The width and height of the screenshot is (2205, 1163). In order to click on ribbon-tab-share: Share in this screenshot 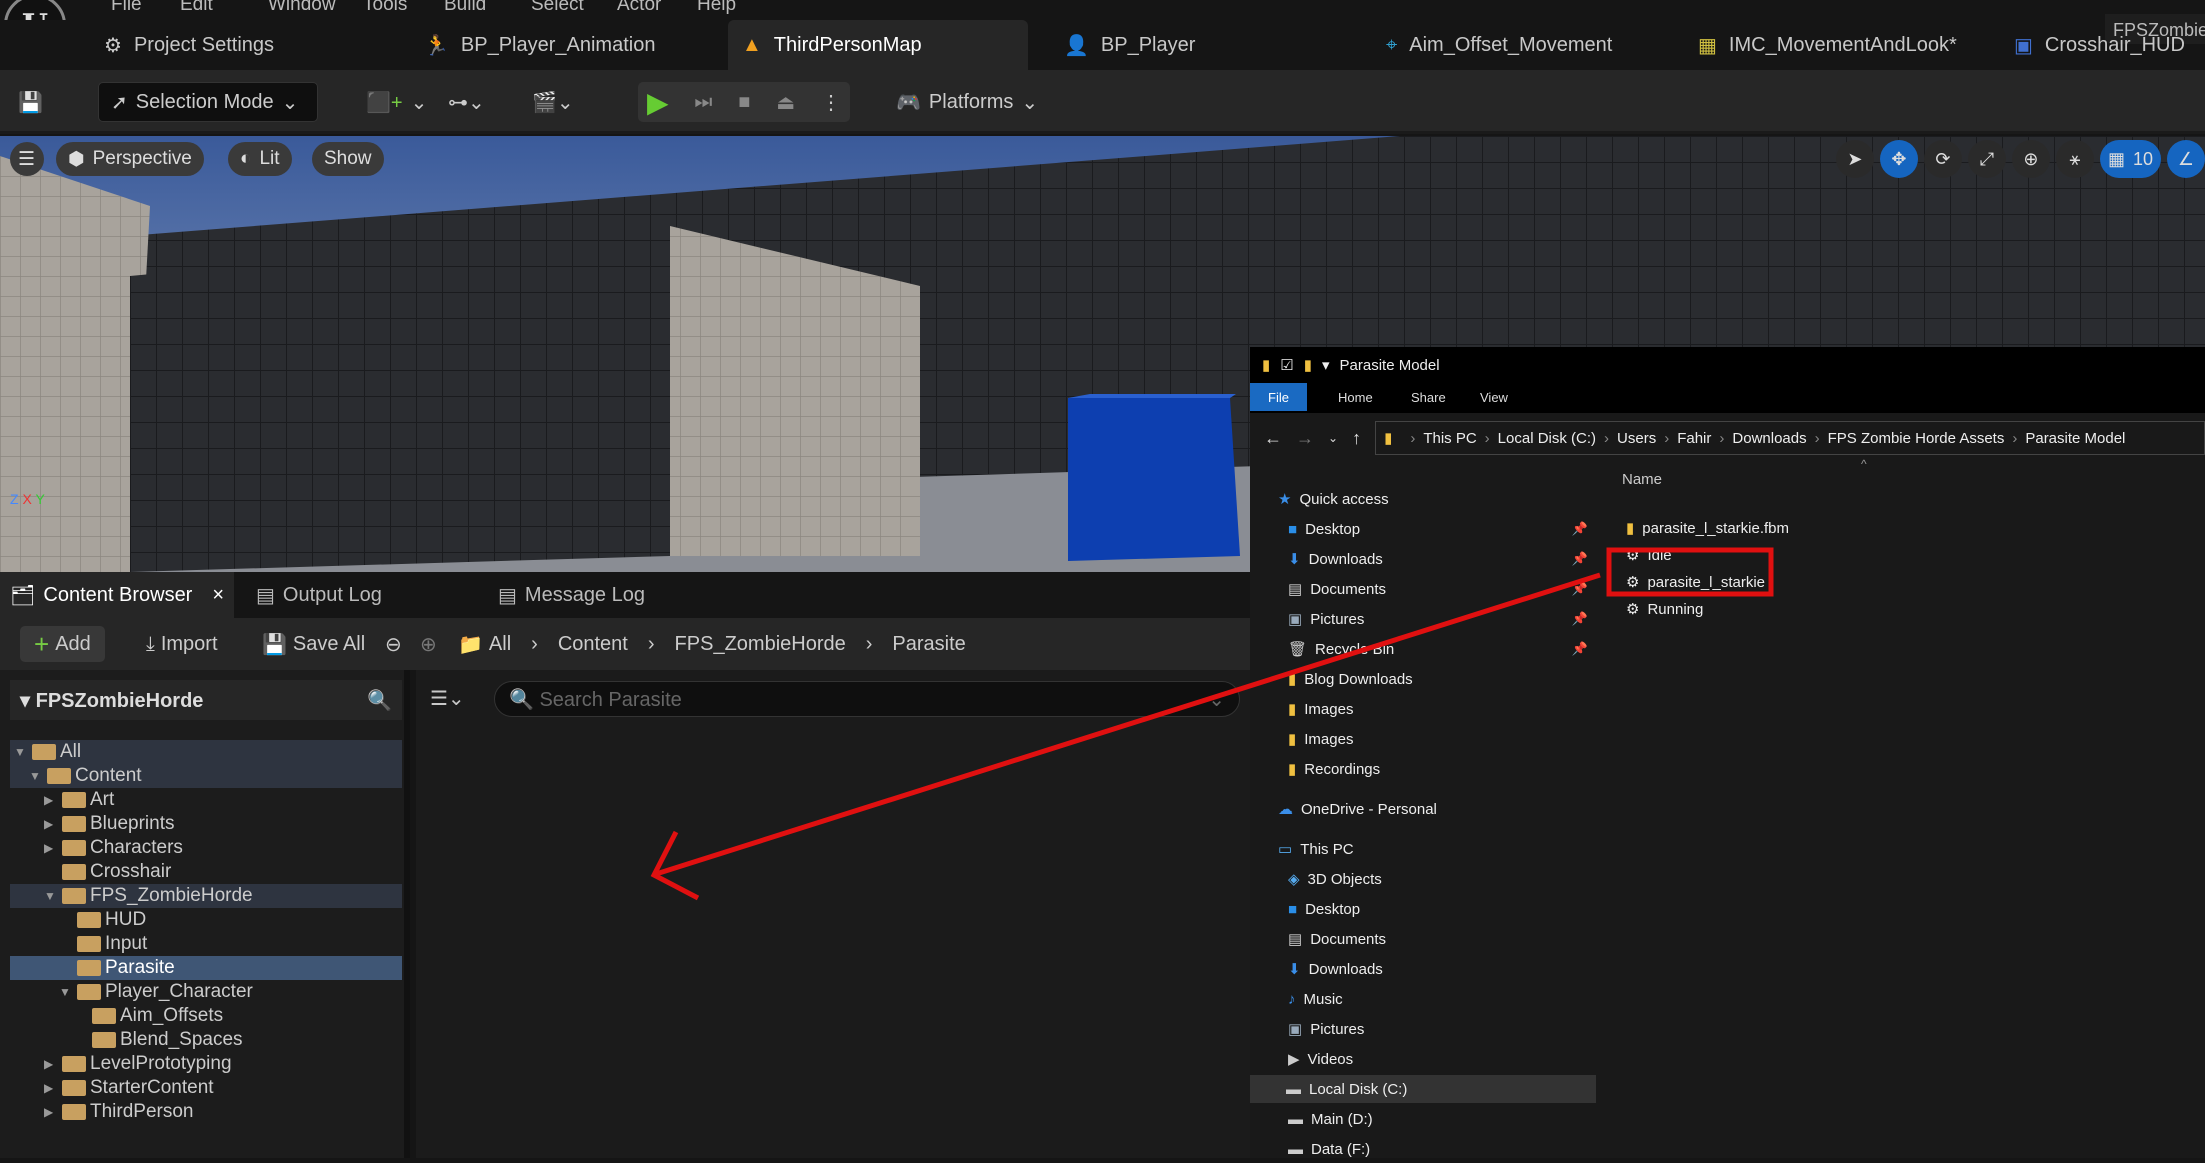, I will do `click(1428, 397)`.